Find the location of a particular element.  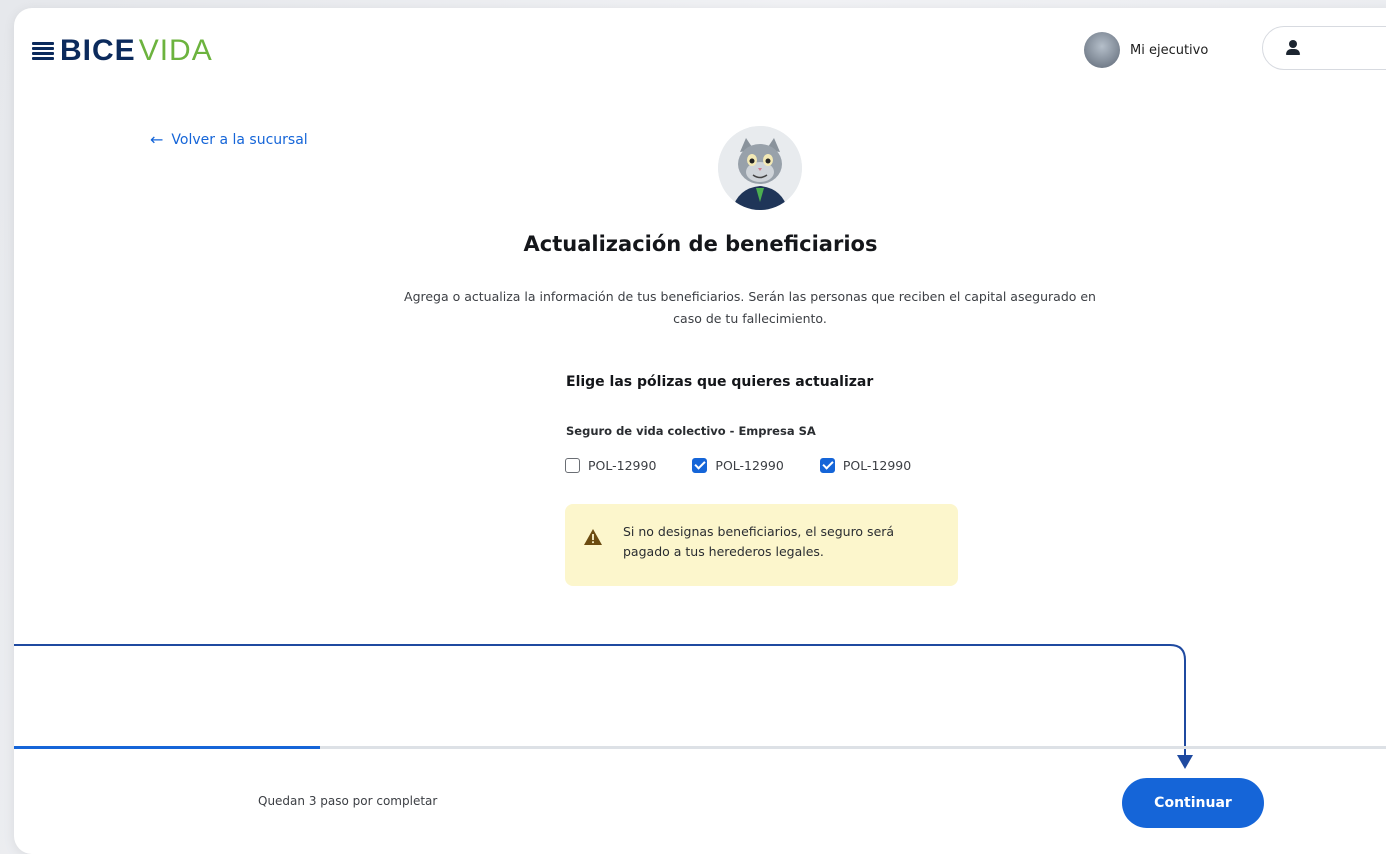

section-title: Elige las pólizas que quieres actualizar is located at coordinates (720, 382).